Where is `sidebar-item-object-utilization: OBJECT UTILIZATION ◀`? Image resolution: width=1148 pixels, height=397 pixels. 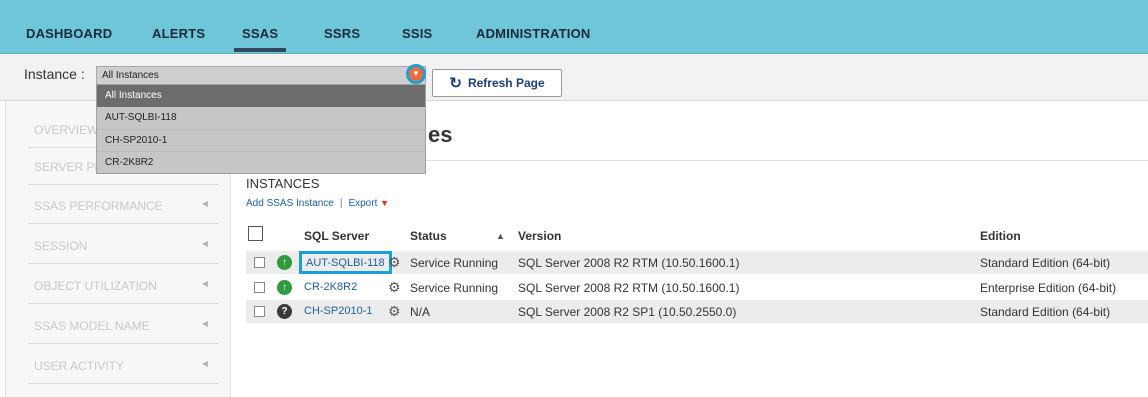 sidebar-item-object-utilization: OBJECT UTILIZATION ◀ is located at coordinates (123, 285).